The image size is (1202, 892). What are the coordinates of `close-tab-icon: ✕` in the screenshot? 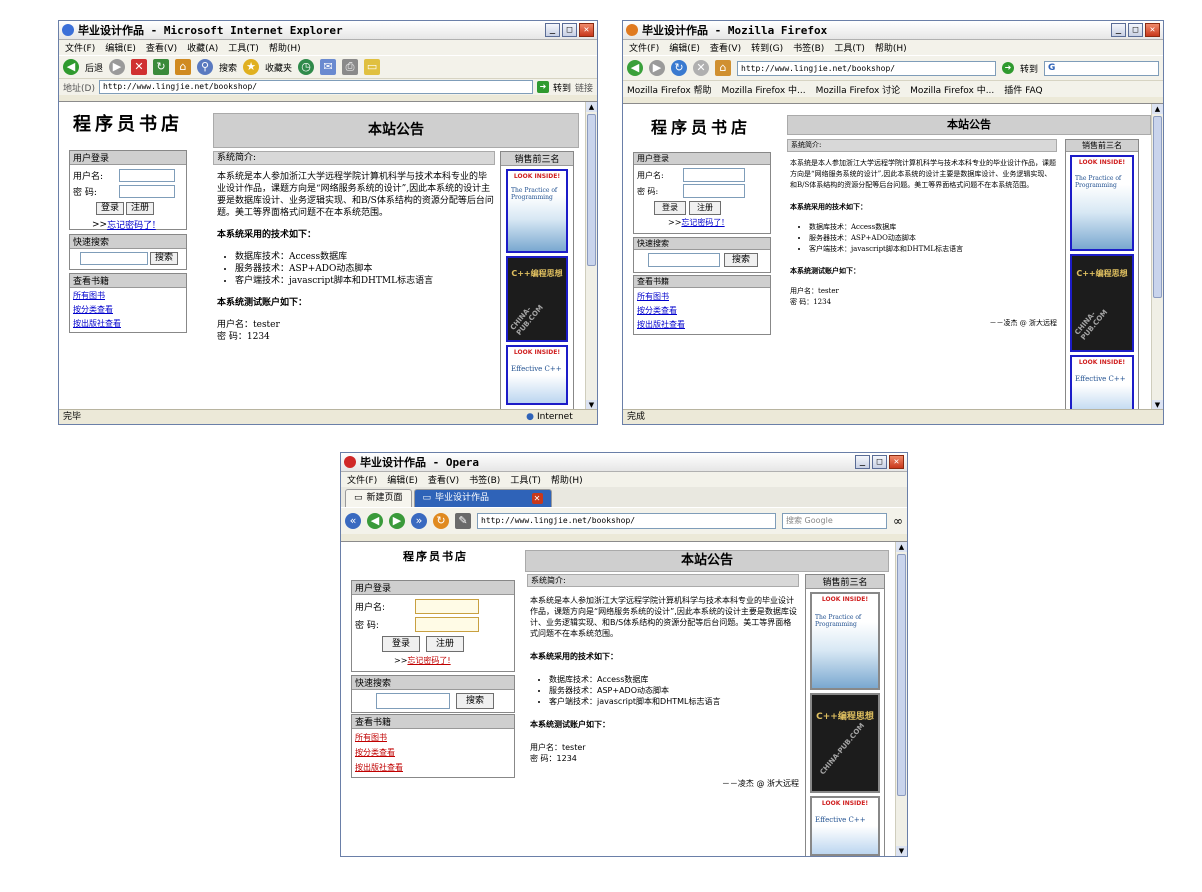 It's located at (537, 498).